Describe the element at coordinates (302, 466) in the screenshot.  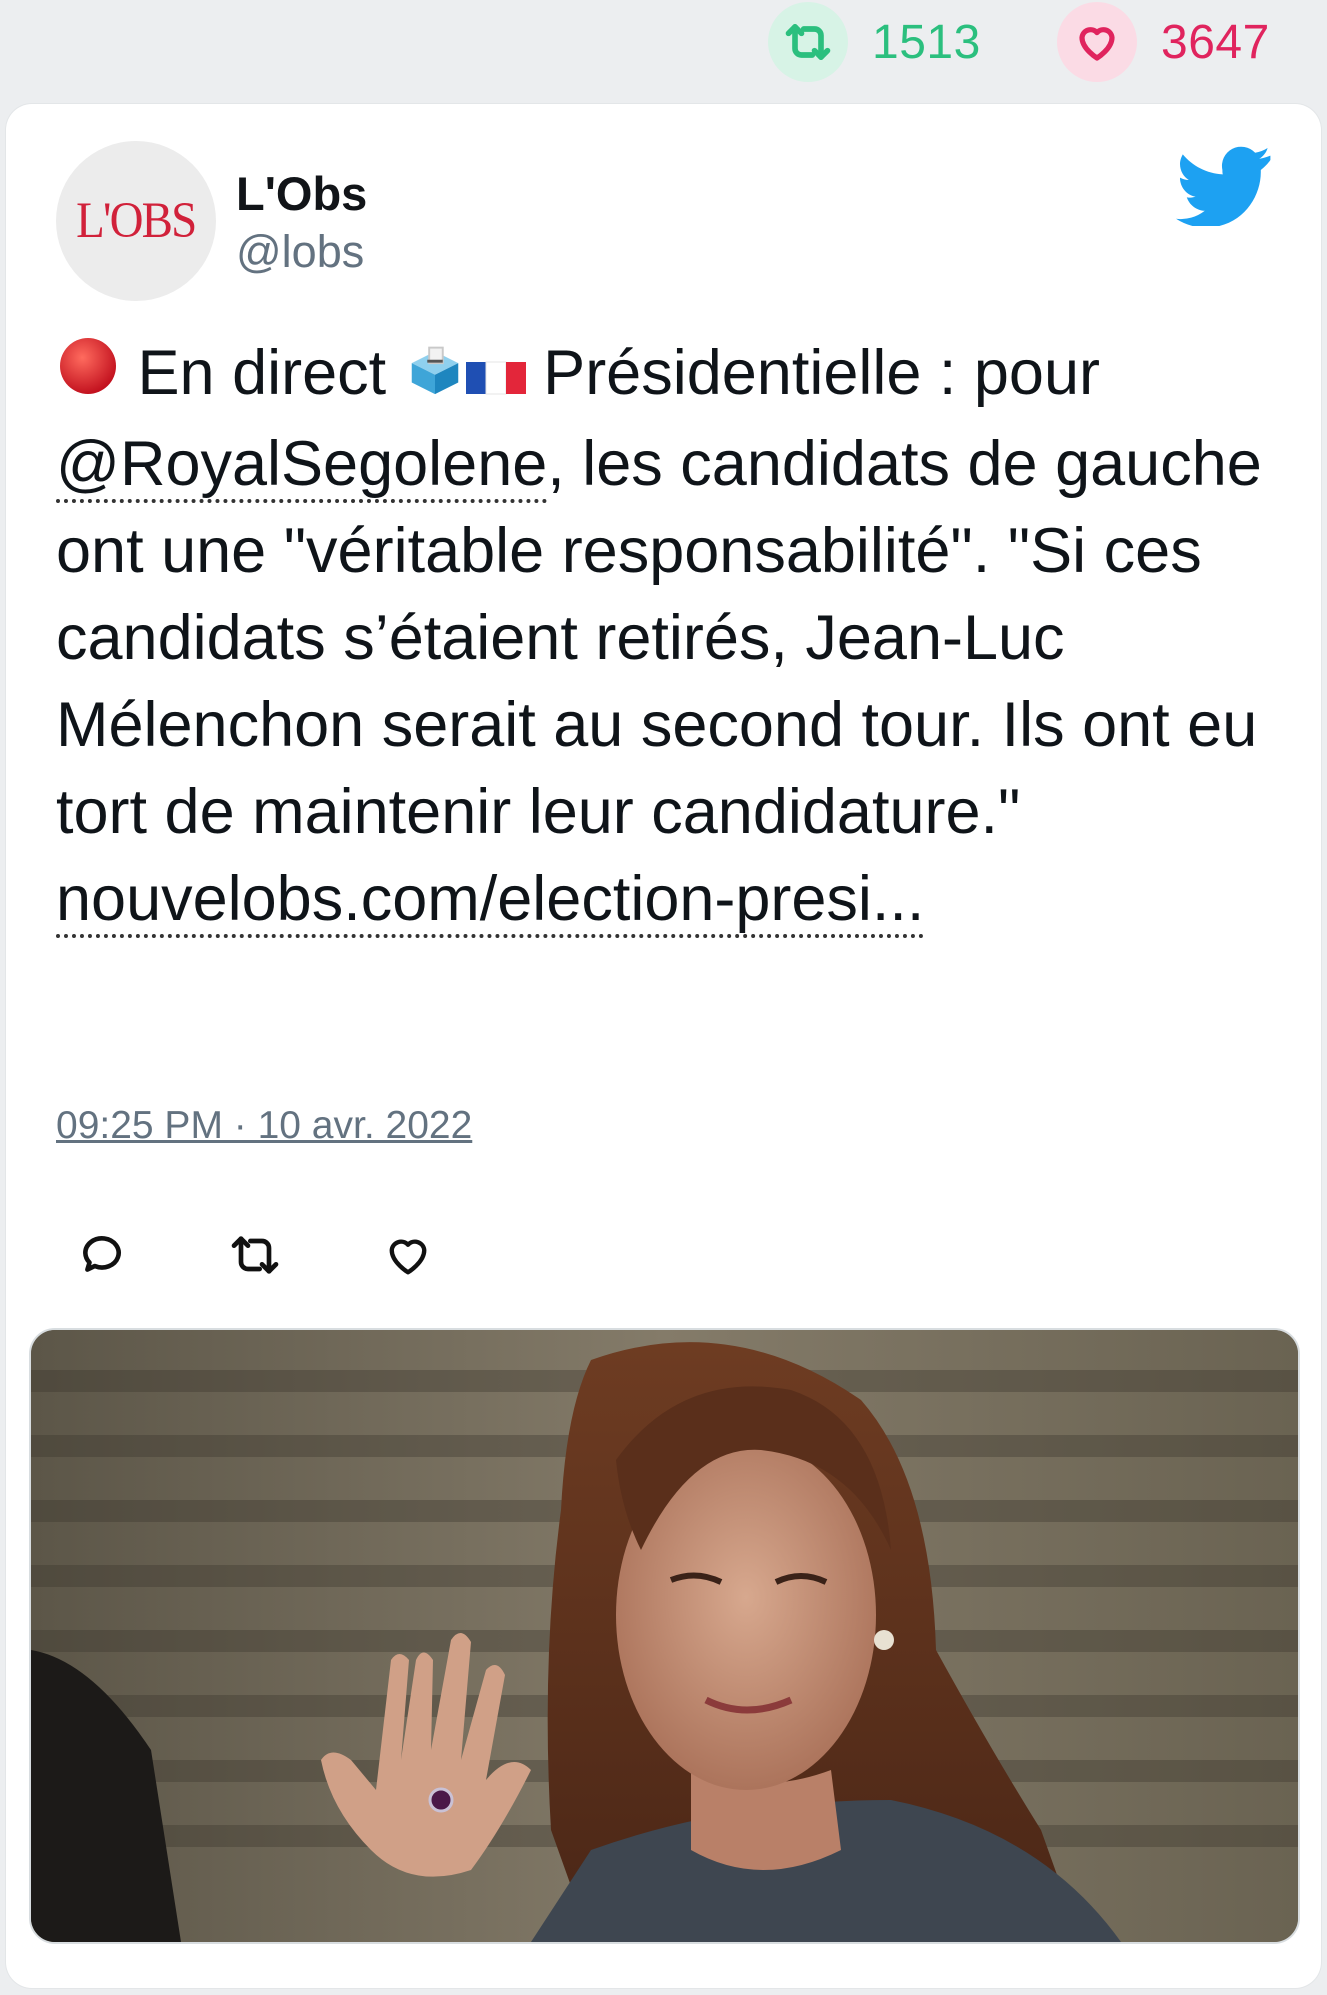
I see `mention-link: @RoyalSegolene` at that location.